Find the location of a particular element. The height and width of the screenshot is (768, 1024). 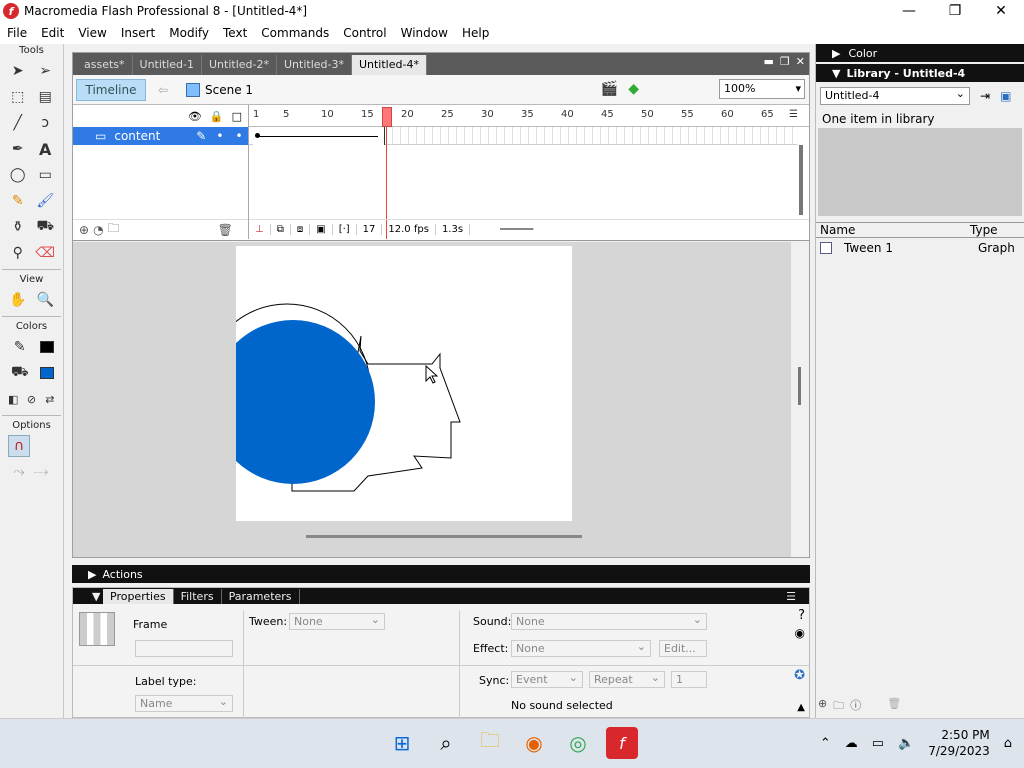

library-panel-bar: ▼ Library - Untitled-4 is located at coordinates (920, 73).